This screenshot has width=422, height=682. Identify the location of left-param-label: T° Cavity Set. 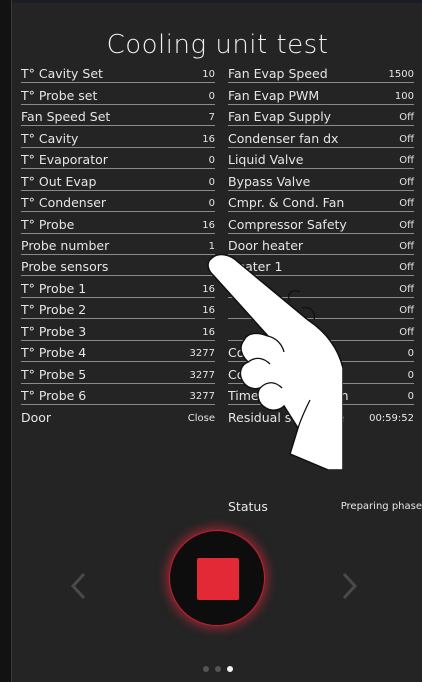
(62, 74).